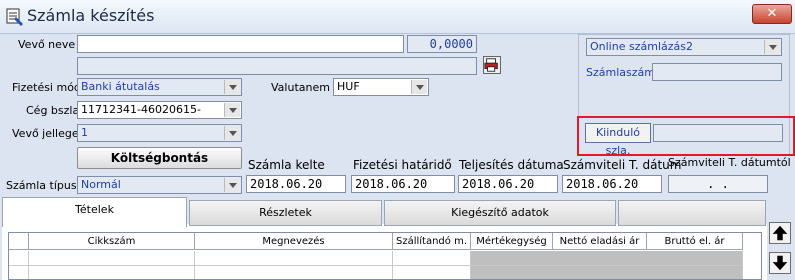  Describe the element at coordinates (300, 87) in the screenshot. I see `currency-label: Valutanem` at that location.